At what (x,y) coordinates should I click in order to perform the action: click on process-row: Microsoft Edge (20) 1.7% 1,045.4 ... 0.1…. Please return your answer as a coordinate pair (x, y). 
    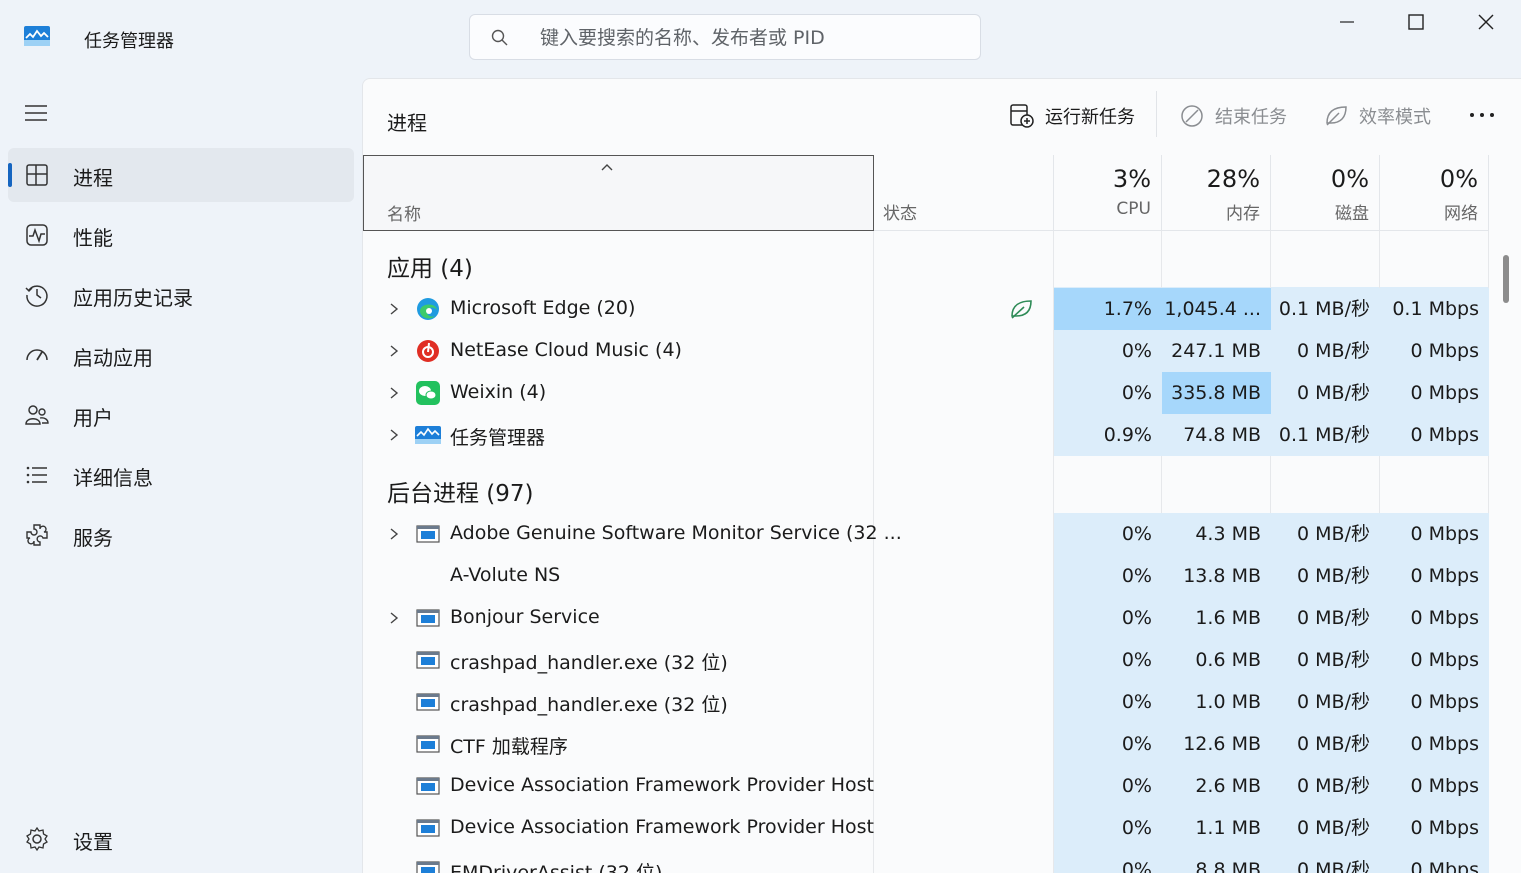
    Looking at the image, I should click on (926, 309).